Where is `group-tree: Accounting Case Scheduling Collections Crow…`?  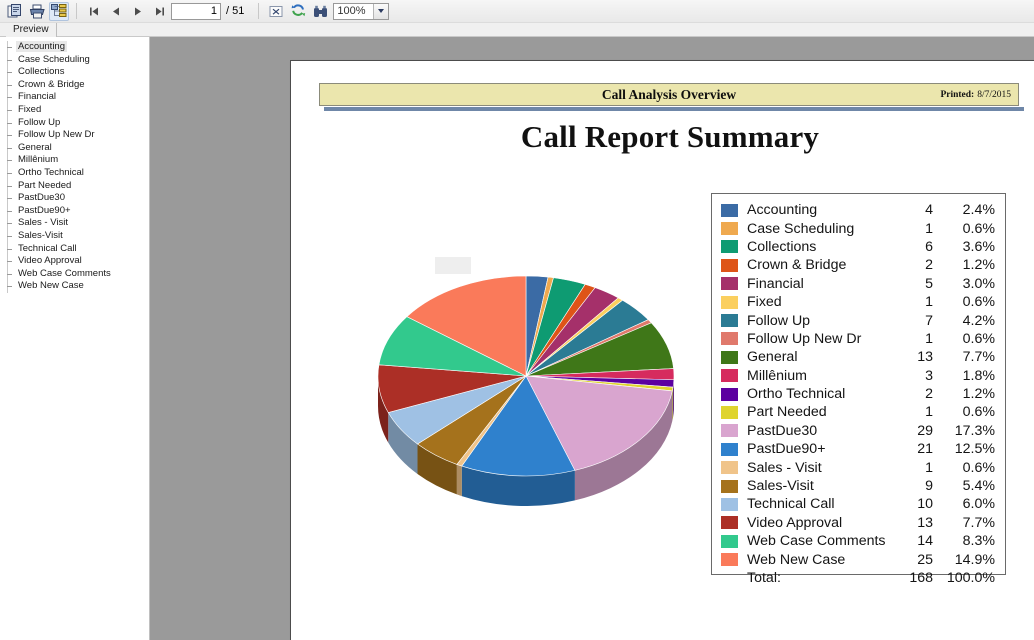
group-tree: Accounting Case Scheduling Collections Crow… is located at coordinates (74, 165).